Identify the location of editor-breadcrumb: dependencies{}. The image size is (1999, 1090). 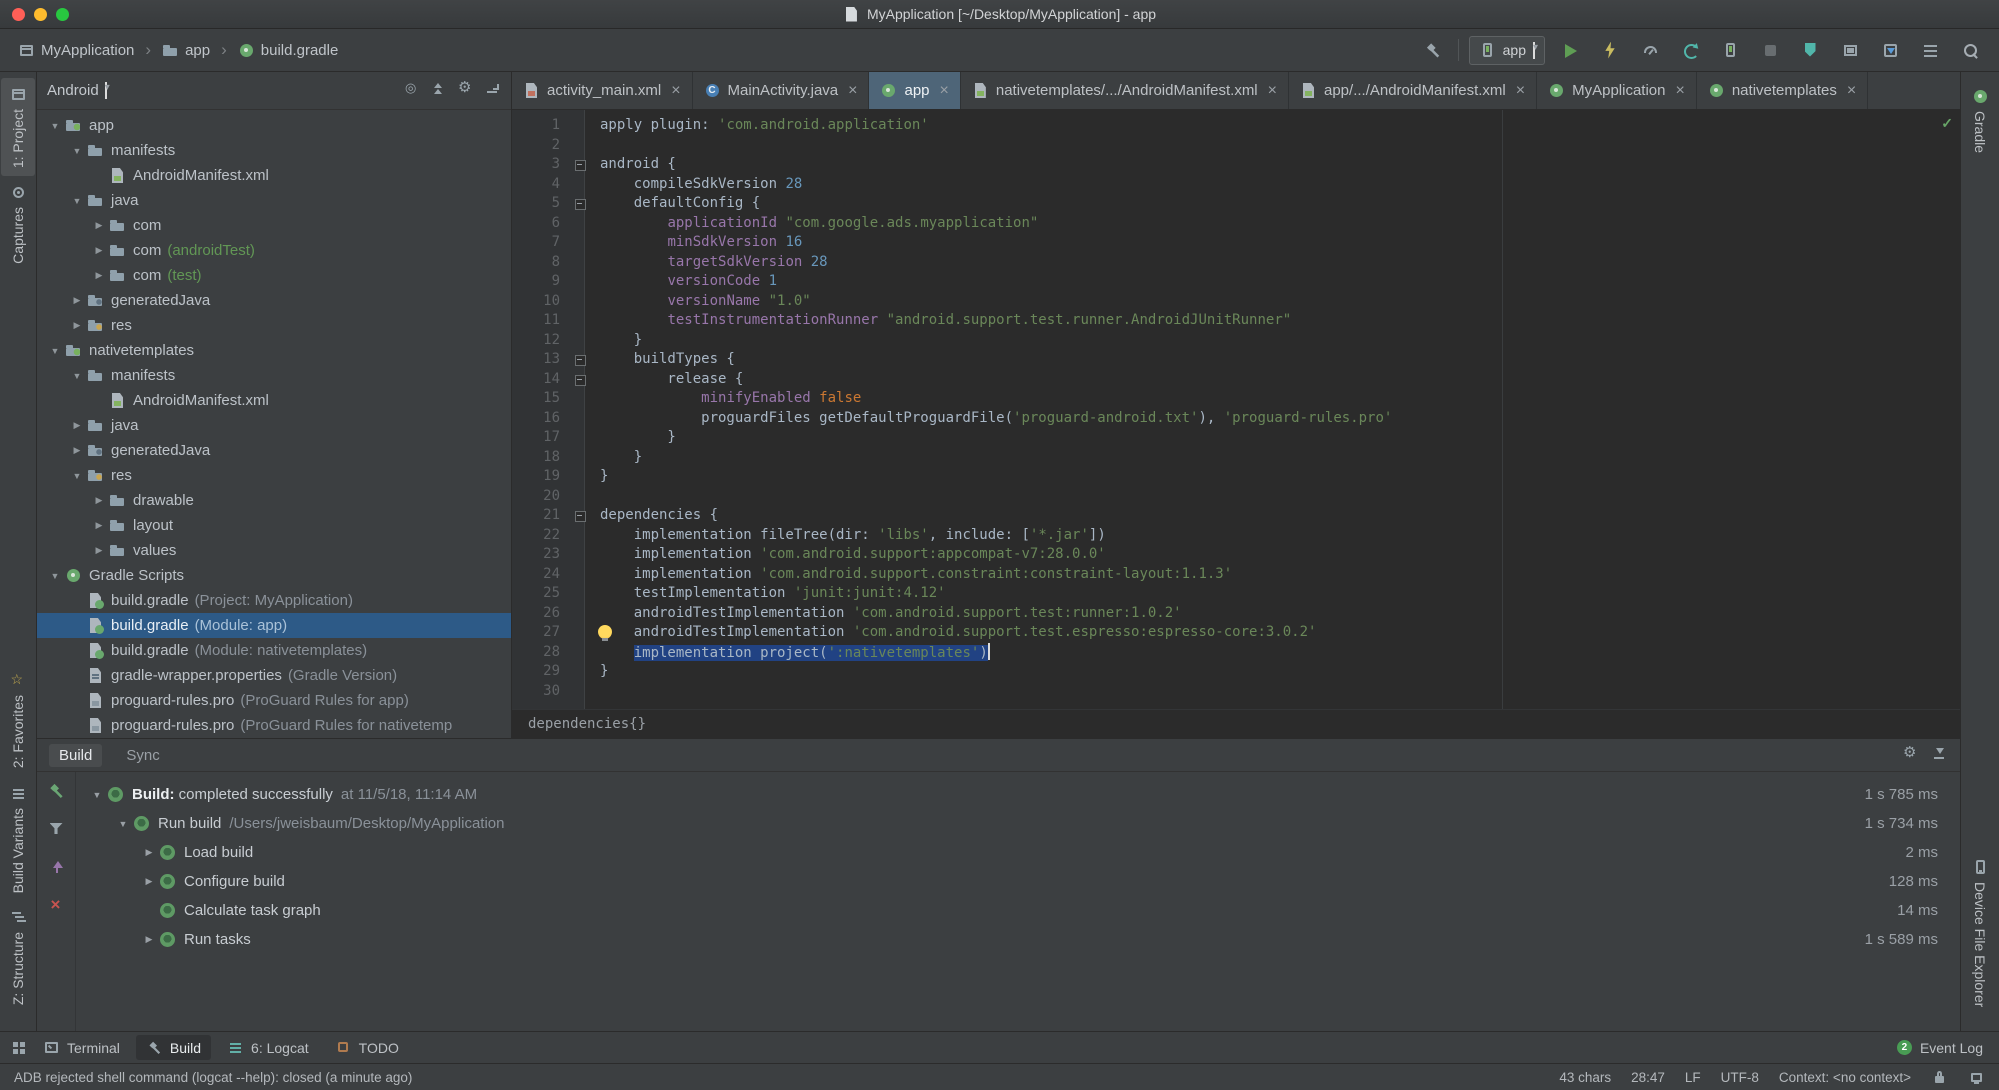
(1236, 723).